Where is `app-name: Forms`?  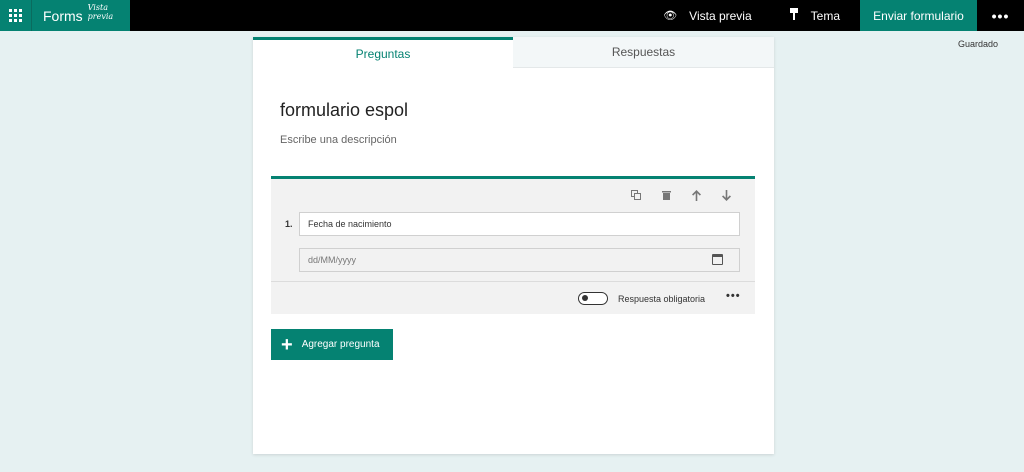 app-name: Forms is located at coordinates (63, 15).